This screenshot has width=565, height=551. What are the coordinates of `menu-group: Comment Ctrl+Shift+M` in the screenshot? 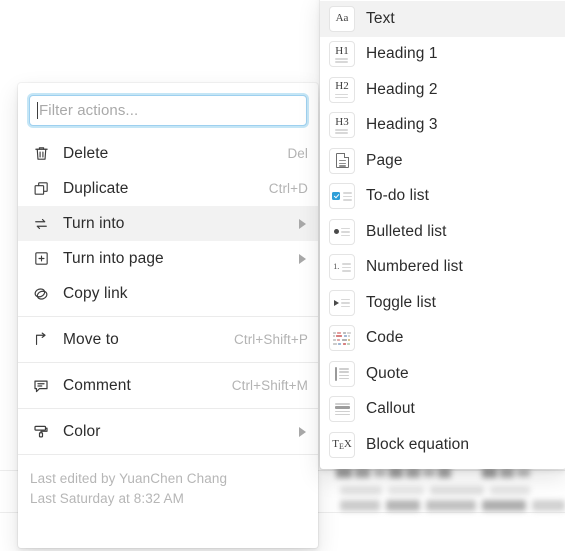 It's located at (168, 385).